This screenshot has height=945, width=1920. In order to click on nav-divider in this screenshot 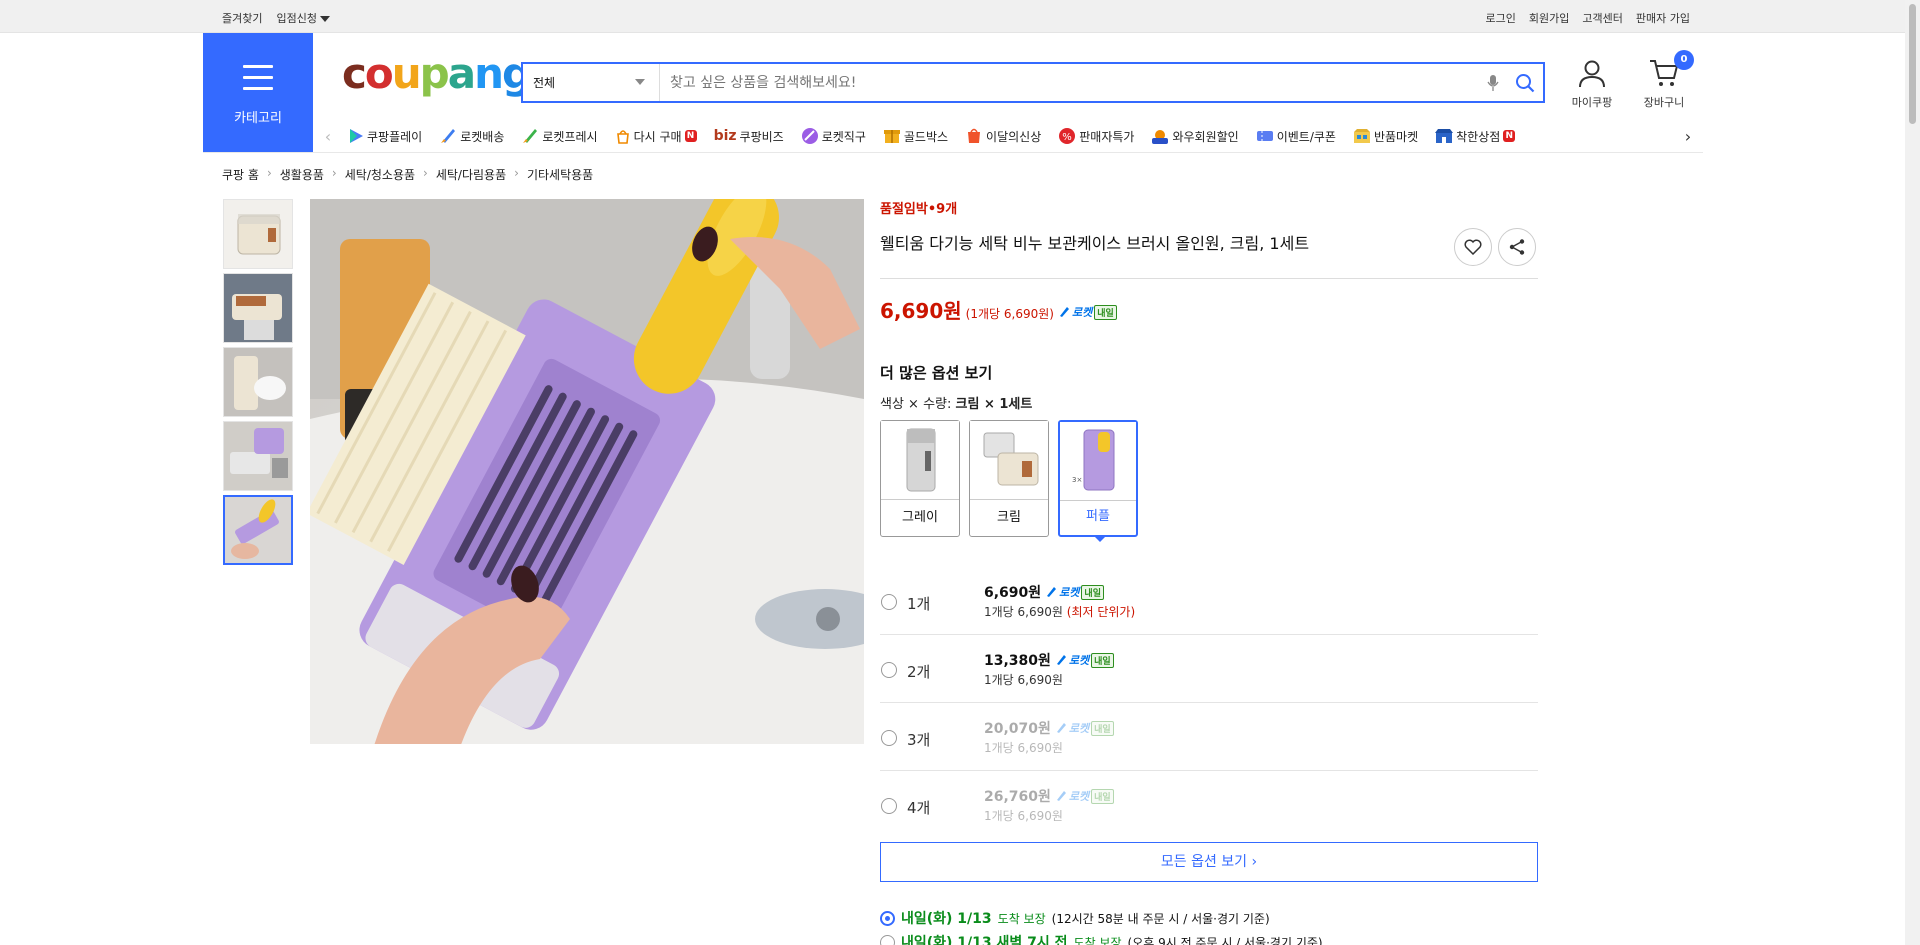, I will do `click(953, 152)`.